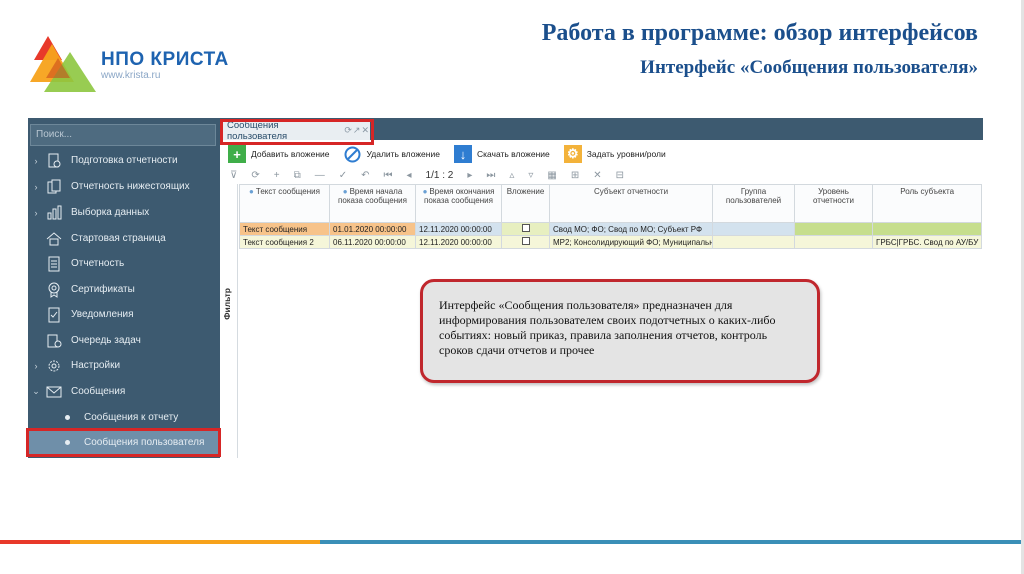 Image resolution: width=1024 pixels, height=574 pixels. What do you see at coordinates (279, 154) in the screenshot?
I see `add-attachment-button: + Добавить вложение` at bounding box center [279, 154].